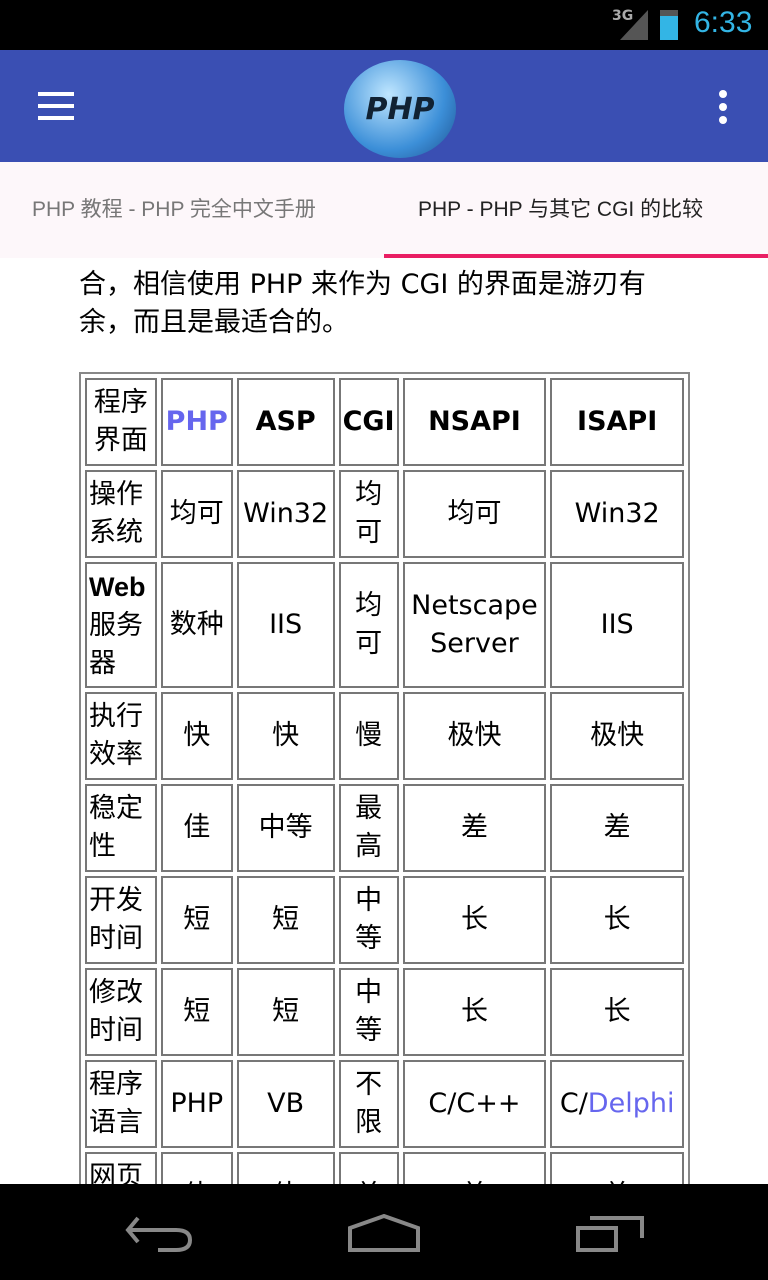 The height and width of the screenshot is (1280, 768). What do you see at coordinates (631, 1103) in the screenshot?
I see `delphi-link: Delphi` at bounding box center [631, 1103].